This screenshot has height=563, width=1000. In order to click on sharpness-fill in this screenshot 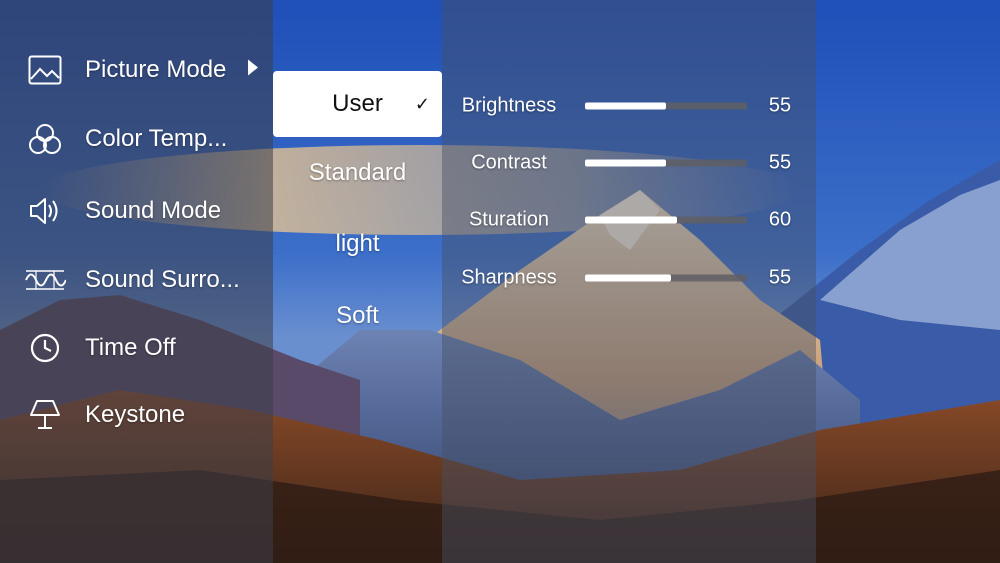, I will do `click(628, 278)`.